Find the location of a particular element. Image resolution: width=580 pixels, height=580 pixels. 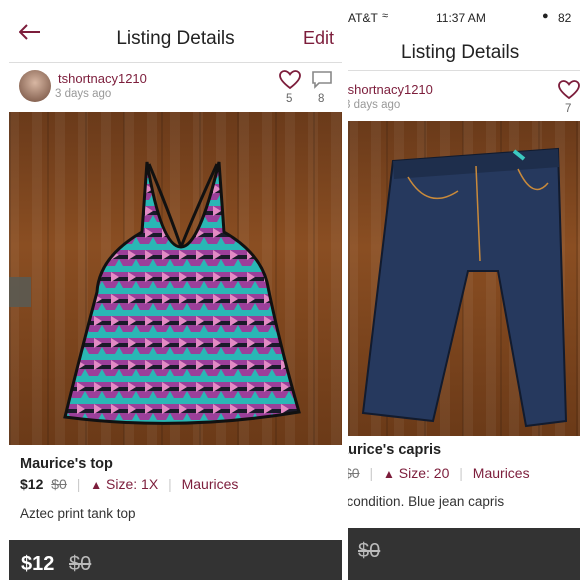

bar-price: $12 is located at coordinates (38, 564).